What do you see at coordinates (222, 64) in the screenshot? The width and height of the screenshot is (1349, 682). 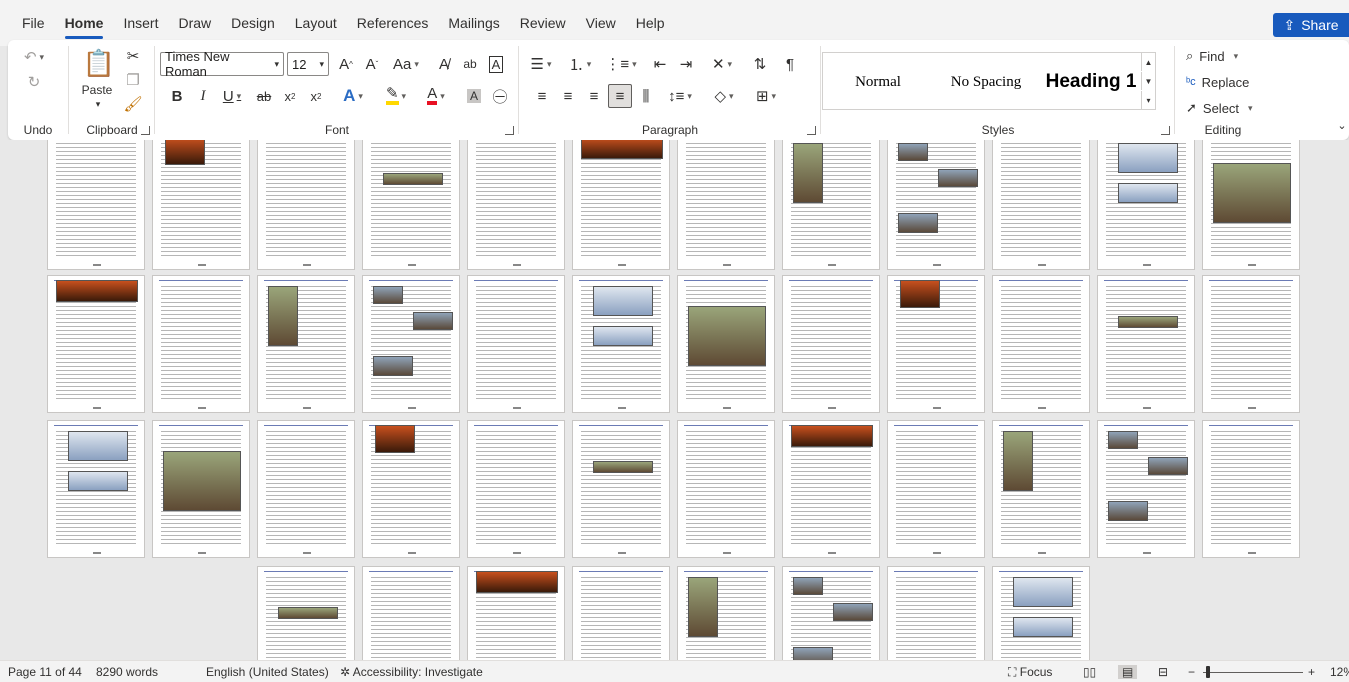 I see `font-name-combo: Times New Roman ▾` at bounding box center [222, 64].